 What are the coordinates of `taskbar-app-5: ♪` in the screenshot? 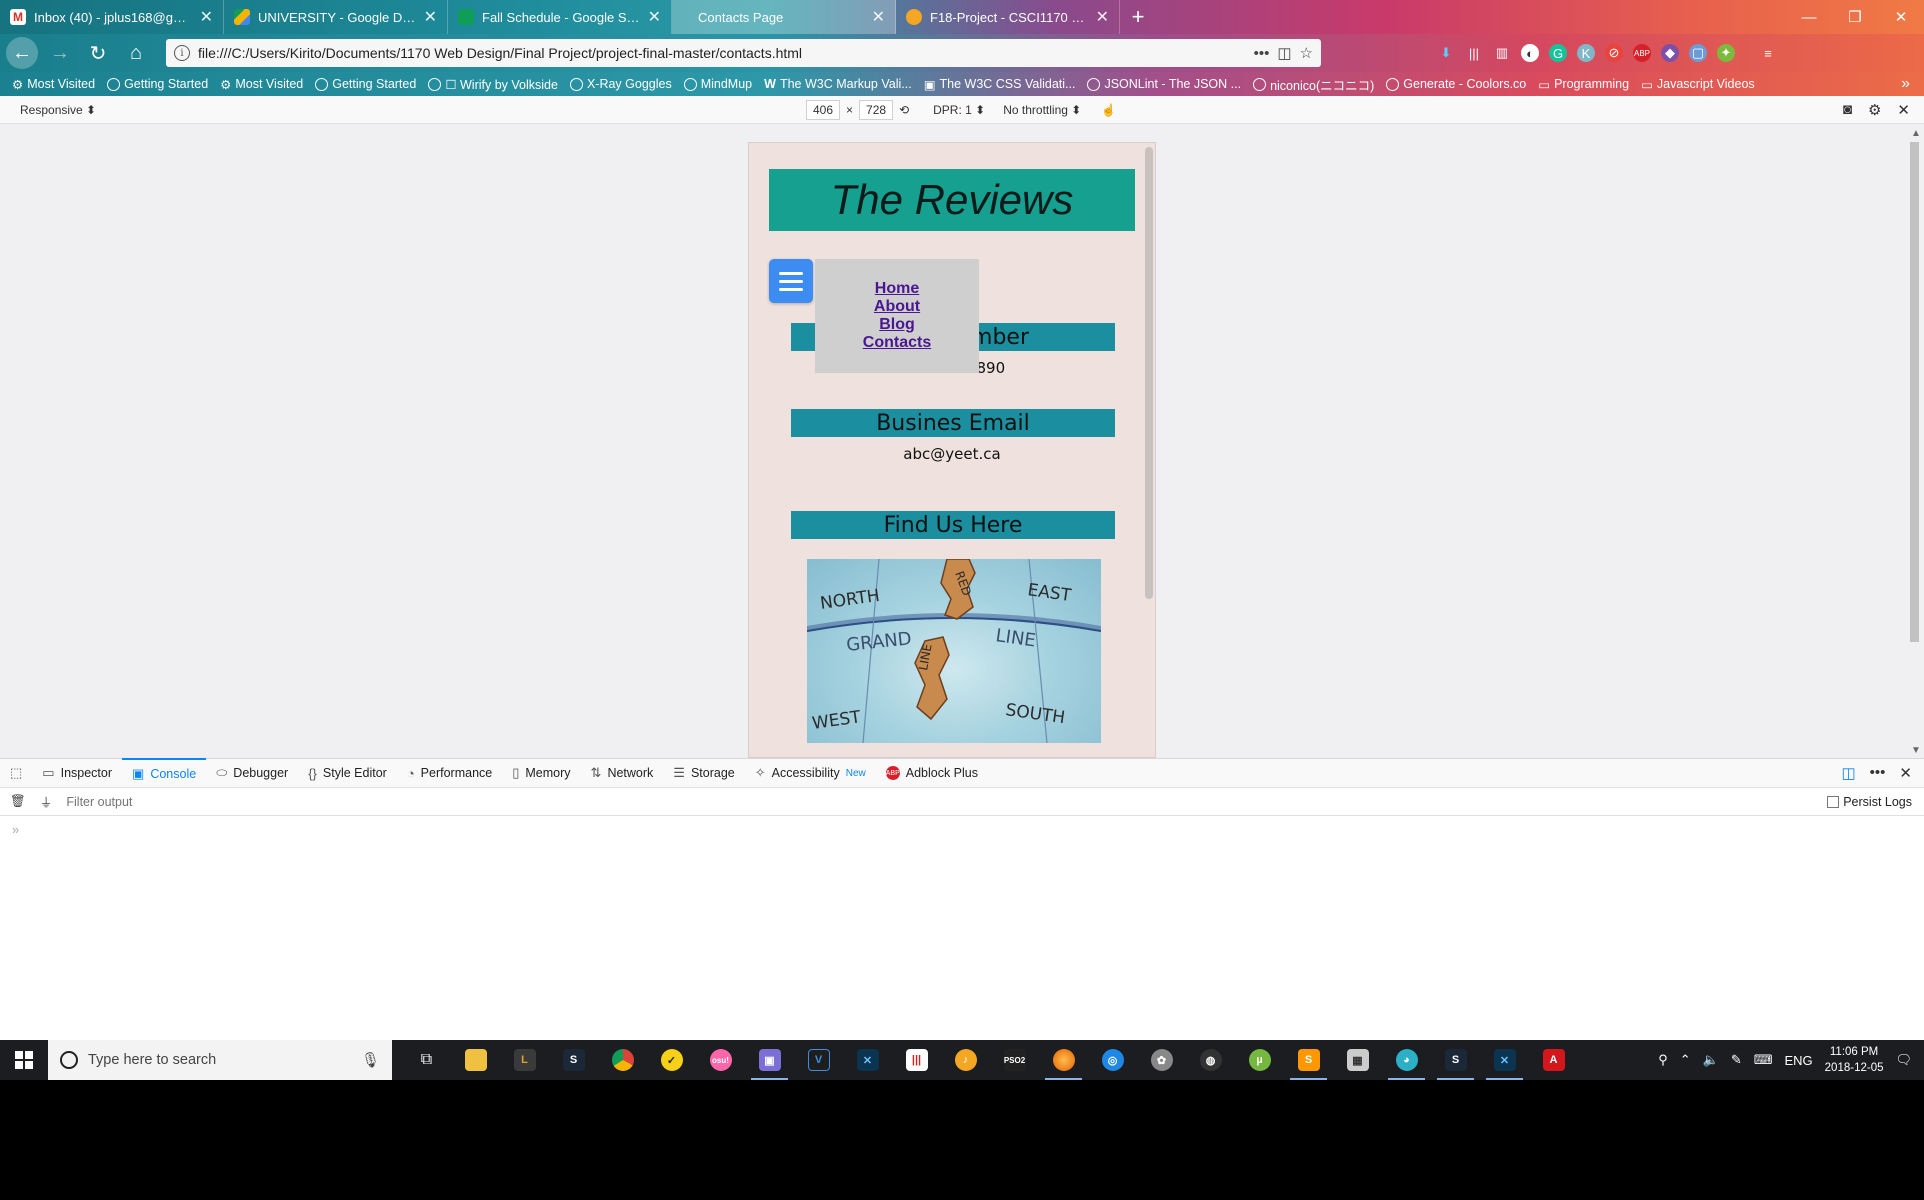 It's located at (965, 1060).